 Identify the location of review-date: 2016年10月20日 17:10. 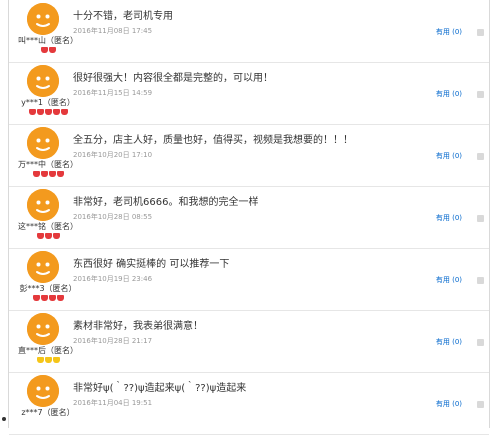
(113, 155).